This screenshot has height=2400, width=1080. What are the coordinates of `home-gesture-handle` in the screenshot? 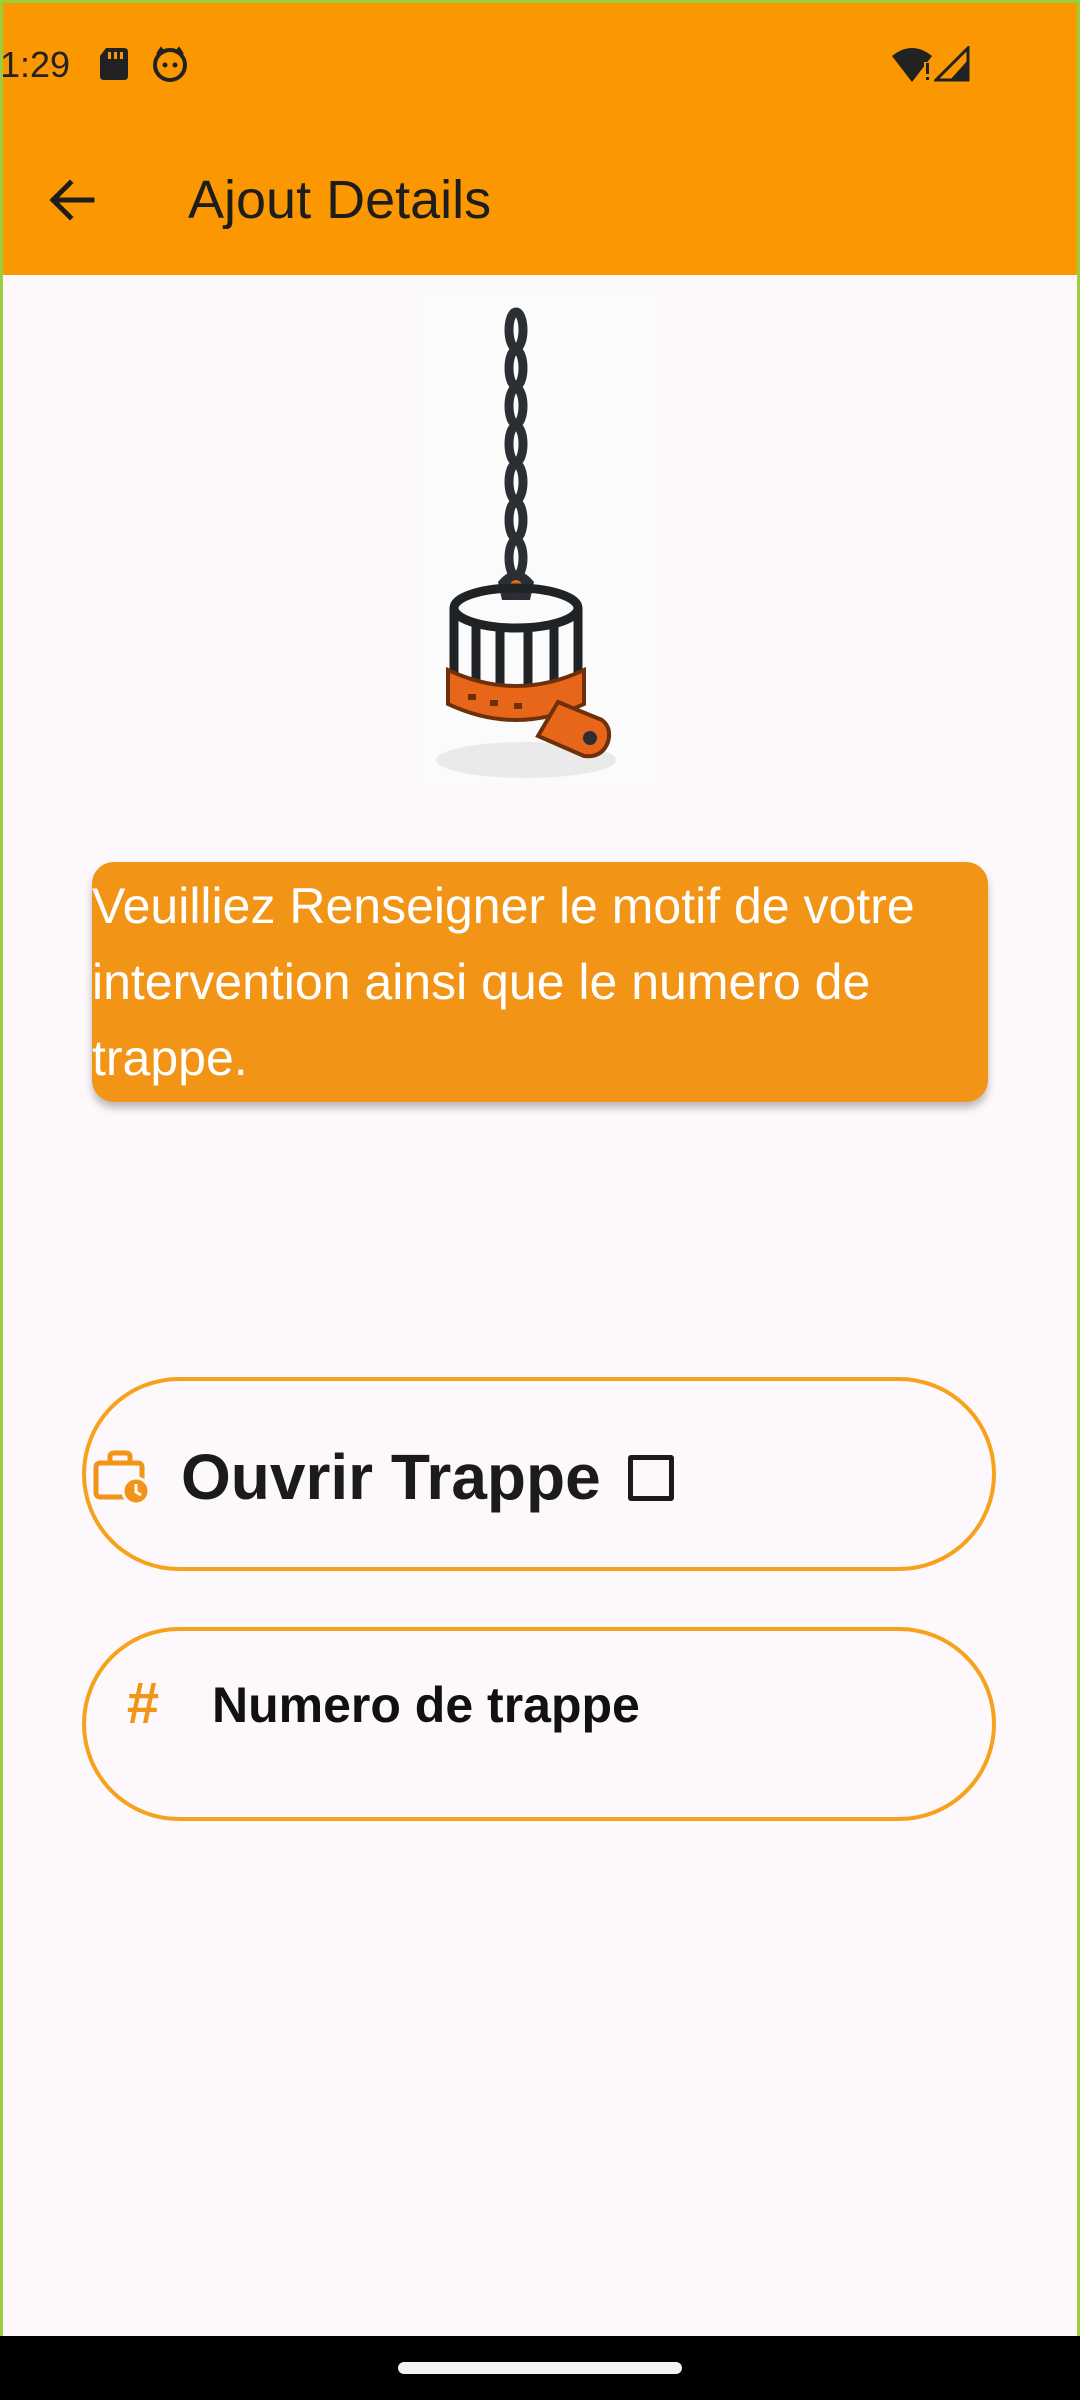 It's located at (540, 2368).